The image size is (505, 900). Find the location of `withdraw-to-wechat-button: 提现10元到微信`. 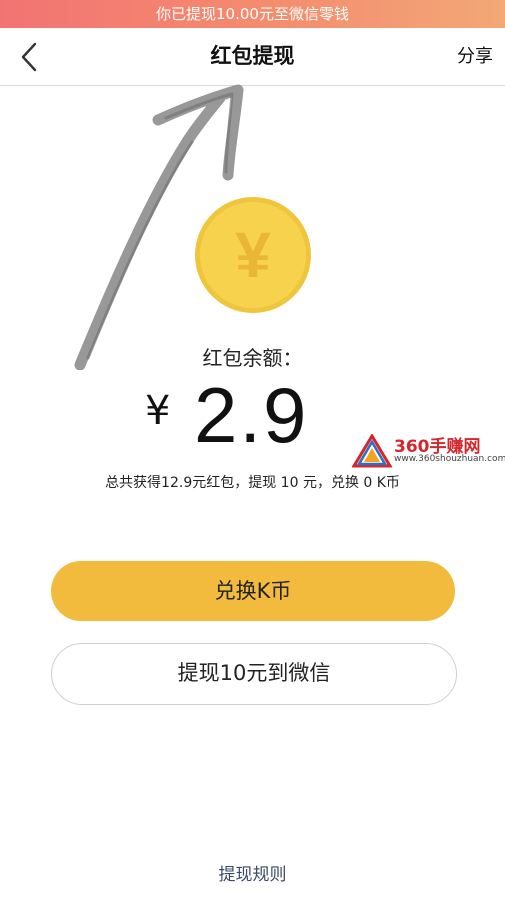

withdraw-to-wechat-button: 提现10元到微信 is located at coordinates (254, 674).